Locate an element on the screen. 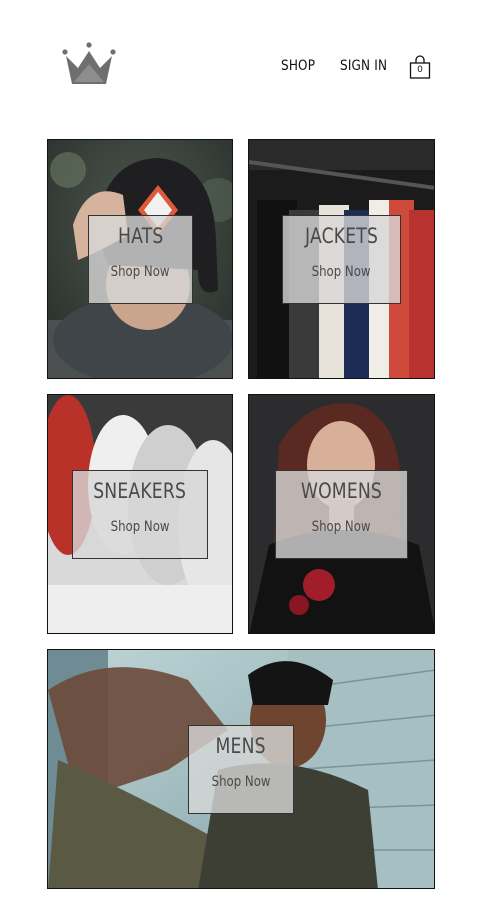  category-tile-sneakers: SNEAKERS Shop Now is located at coordinates (140, 514).